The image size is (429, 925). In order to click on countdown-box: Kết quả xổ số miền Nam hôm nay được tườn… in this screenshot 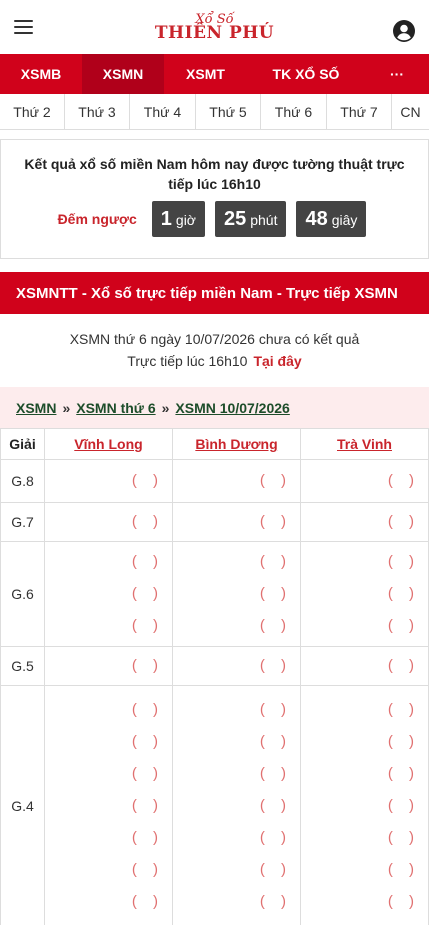, I will do `click(214, 199)`.